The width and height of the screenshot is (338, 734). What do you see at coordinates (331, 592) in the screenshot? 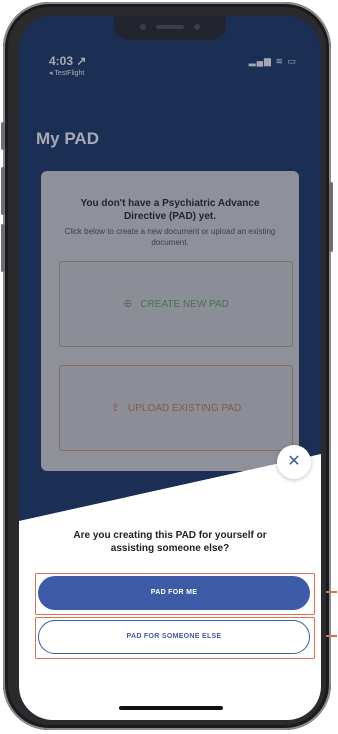
I see `callout-line-primary` at bounding box center [331, 592].